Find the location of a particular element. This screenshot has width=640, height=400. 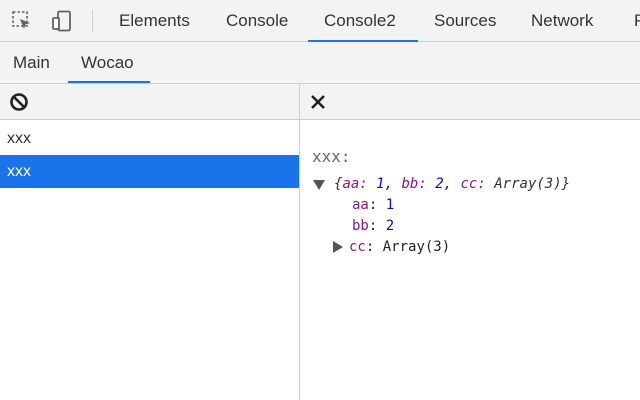

tab-elements: Elements is located at coordinates (154, 21).